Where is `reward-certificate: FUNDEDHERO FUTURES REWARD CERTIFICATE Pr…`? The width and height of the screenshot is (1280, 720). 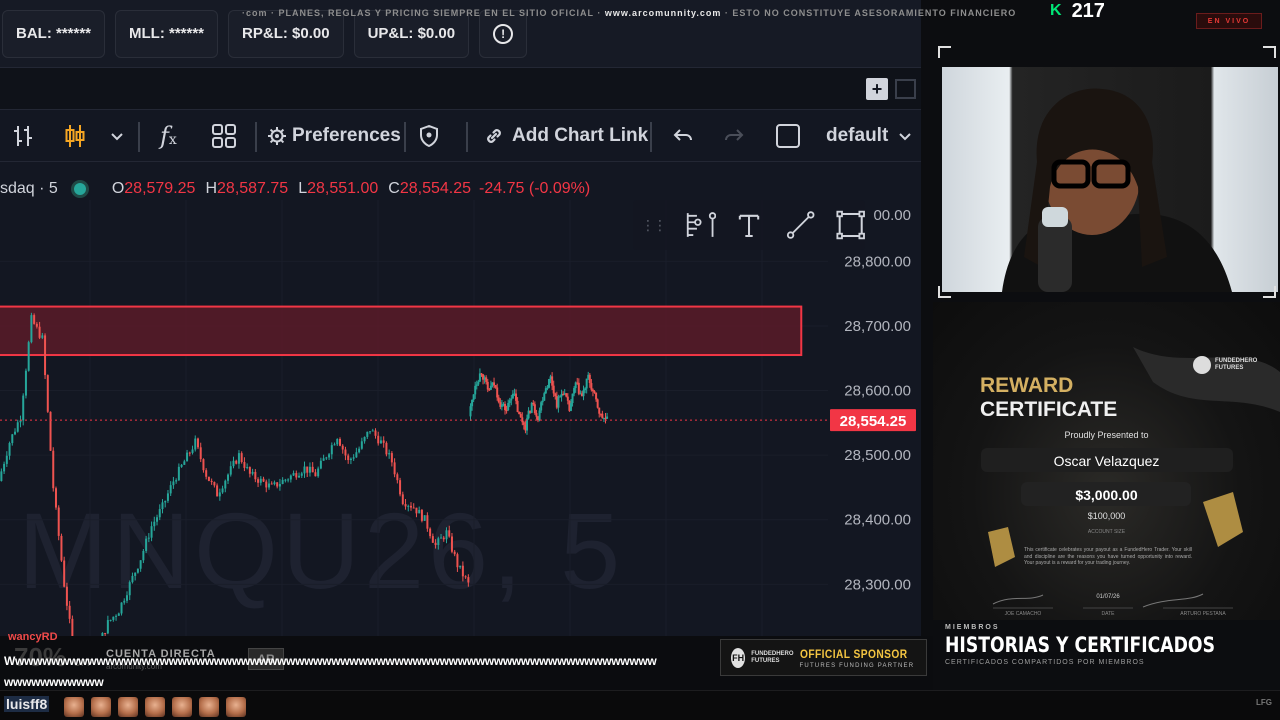
reward-certificate: FUNDEDHERO FUTURES REWARD CERTIFICATE Pr… is located at coordinates (1106, 461).